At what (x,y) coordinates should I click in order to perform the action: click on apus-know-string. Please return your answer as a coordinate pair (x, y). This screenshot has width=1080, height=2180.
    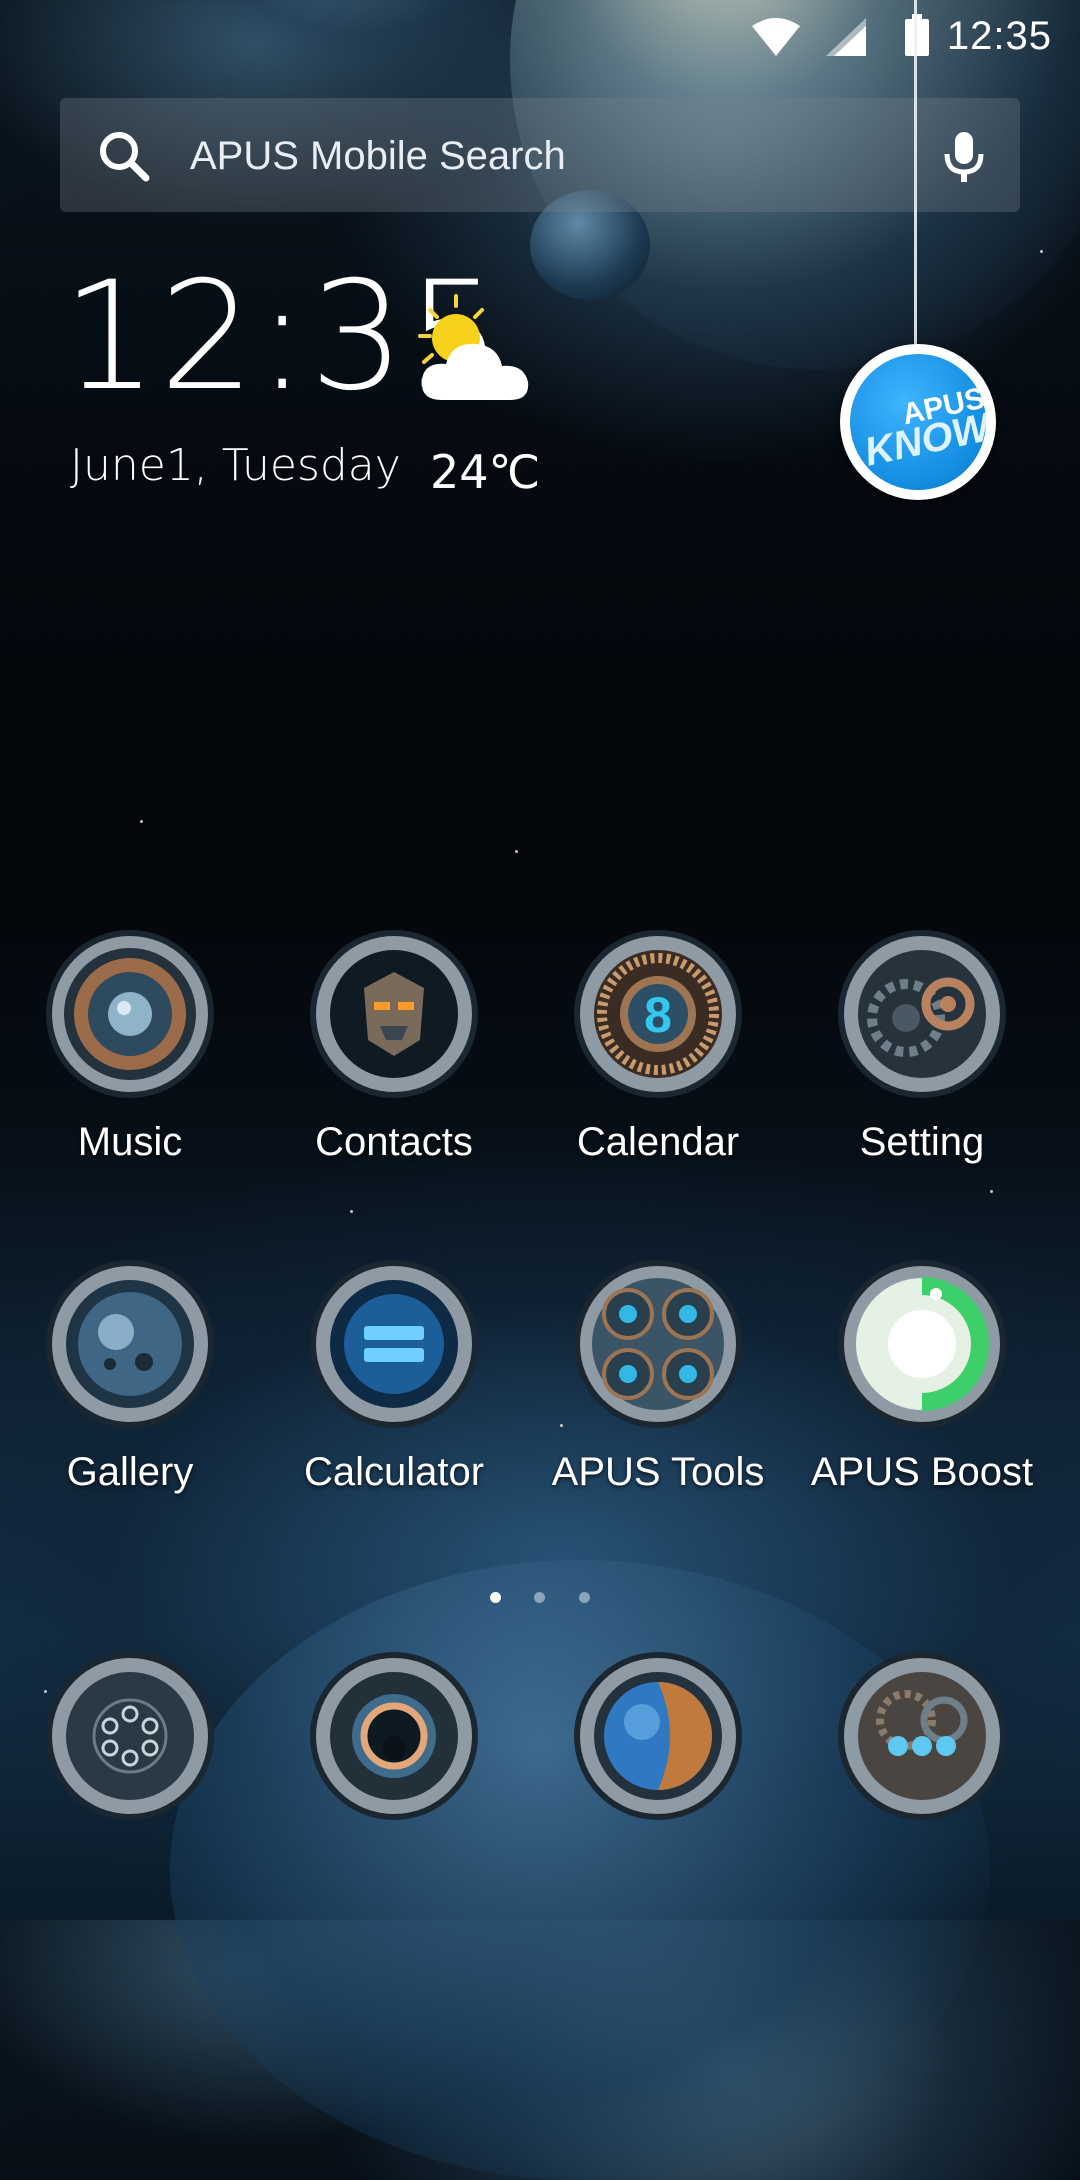
    Looking at the image, I should click on (915, 173).